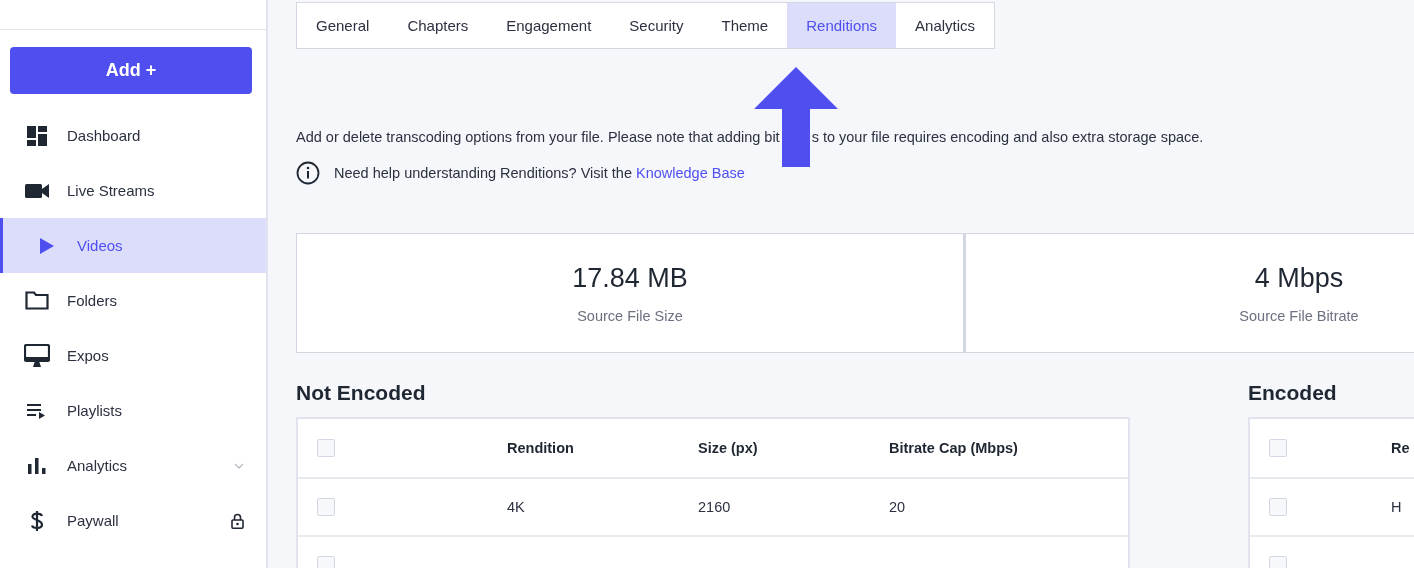 The height and width of the screenshot is (568, 1414). Describe the element at coordinates (37, 355) in the screenshot. I see `monitor-icon` at that location.